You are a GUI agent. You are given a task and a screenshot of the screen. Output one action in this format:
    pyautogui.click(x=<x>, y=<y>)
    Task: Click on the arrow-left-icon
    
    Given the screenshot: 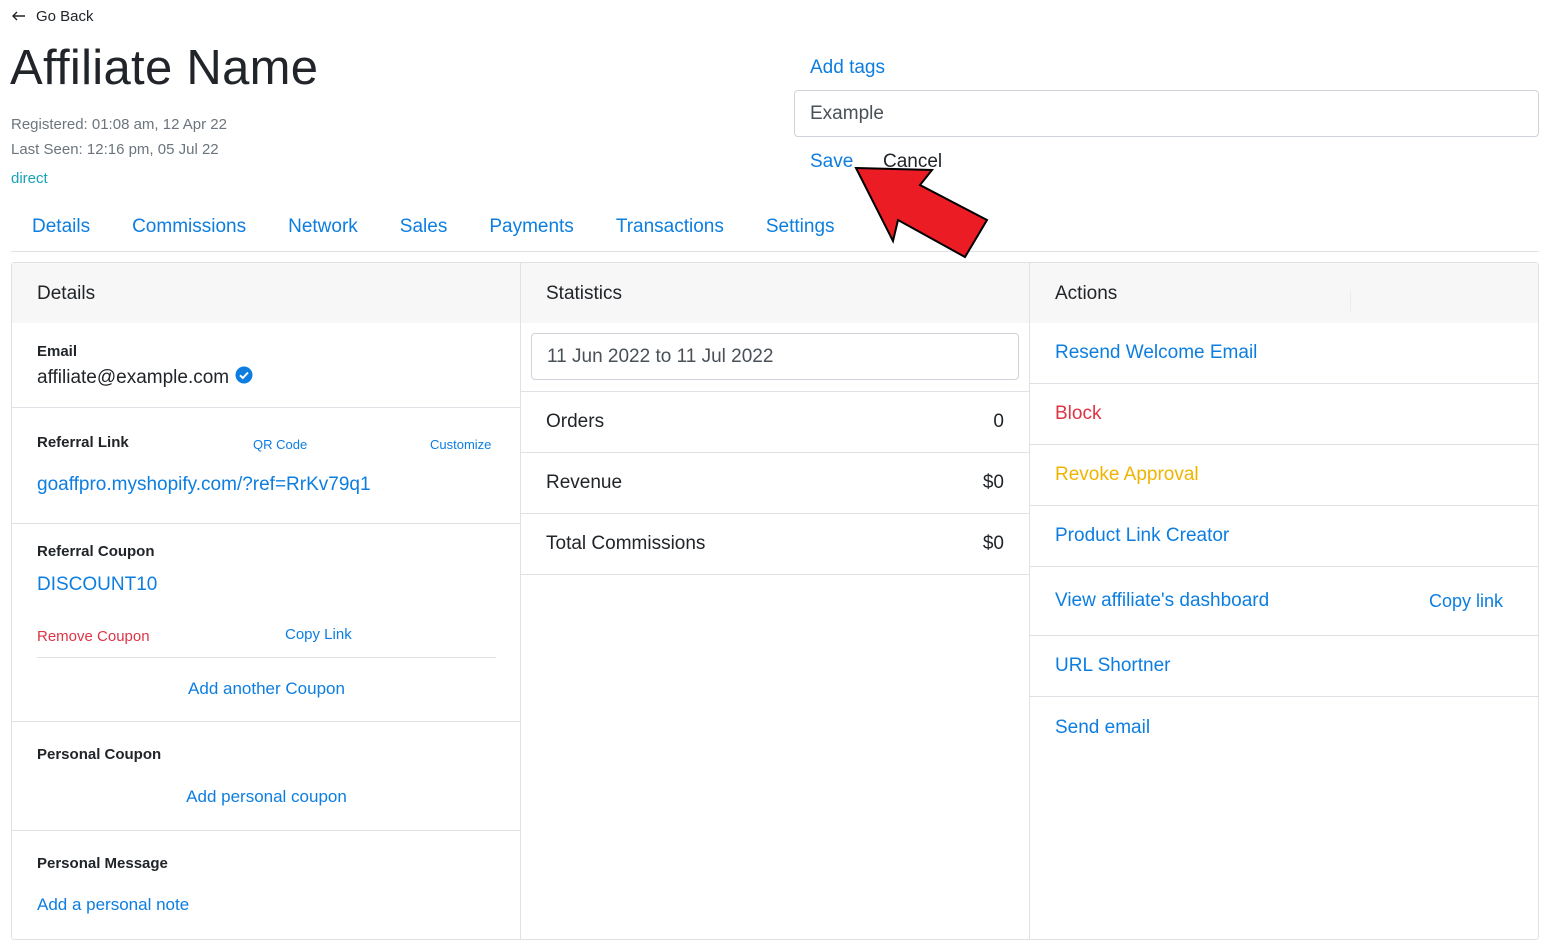 What is the action you would take?
    pyautogui.click(x=19, y=16)
    